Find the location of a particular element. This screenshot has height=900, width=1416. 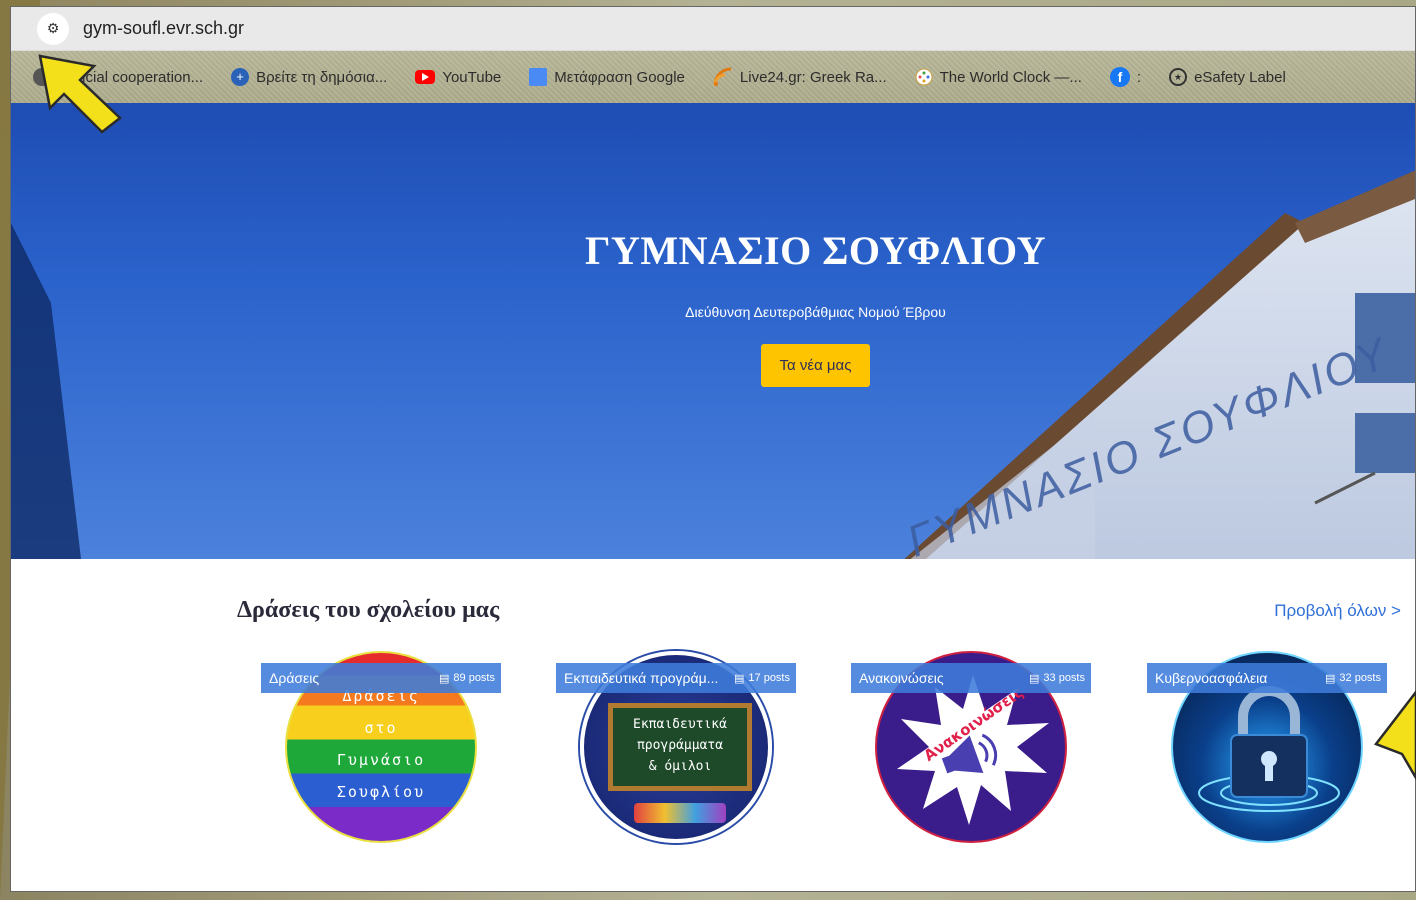

esafety-icon: ★ is located at coordinates (1178, 77).